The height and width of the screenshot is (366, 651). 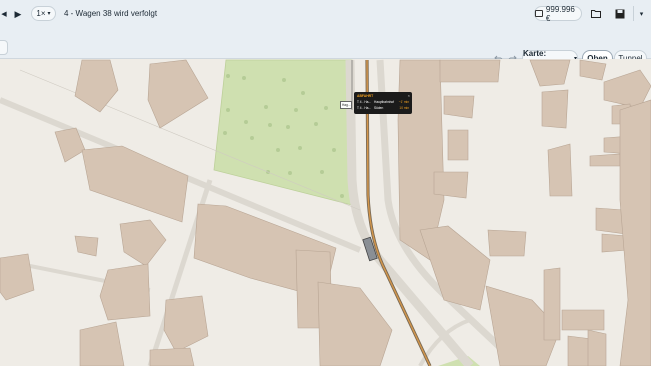 I want to click on scenario-title: 4 - Wagen 38 wird verfolgt, so click(x=111, y=13).